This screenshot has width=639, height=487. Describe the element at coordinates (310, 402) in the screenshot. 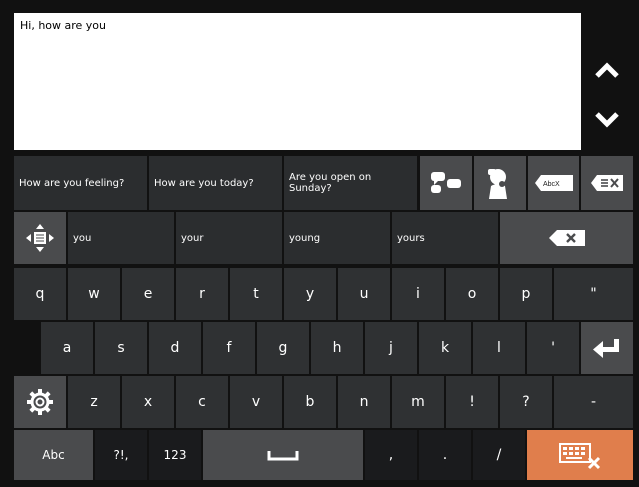

I see `key-b: b` at that location.